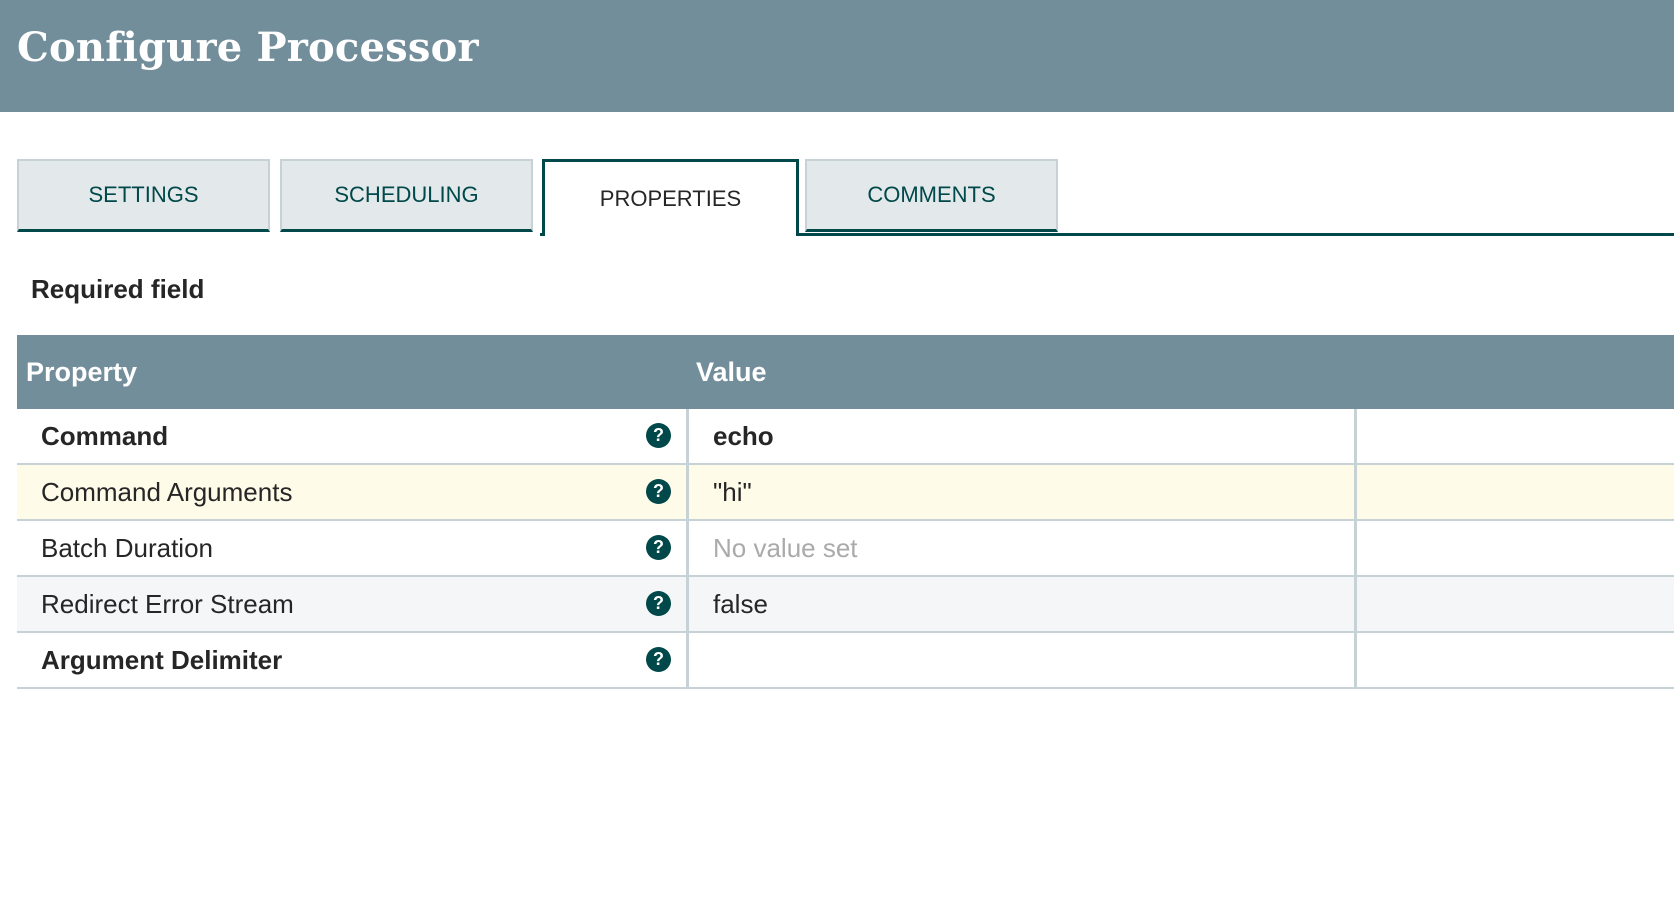 This screenshot has height=913, width=1674. What do you see at coordinates (731, 372) in the screenshot?
I see `column-header-value: Value` at bounding box center [731, 372].